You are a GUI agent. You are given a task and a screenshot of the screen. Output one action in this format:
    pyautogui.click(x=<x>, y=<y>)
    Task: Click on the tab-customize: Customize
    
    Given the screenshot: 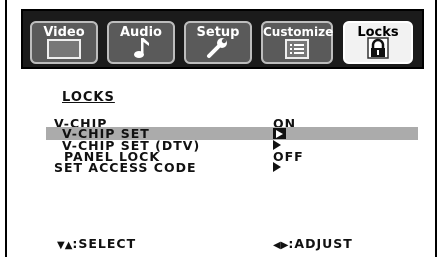 What is the action you would take?
    pyautogui.click(x=297, y=42)
    